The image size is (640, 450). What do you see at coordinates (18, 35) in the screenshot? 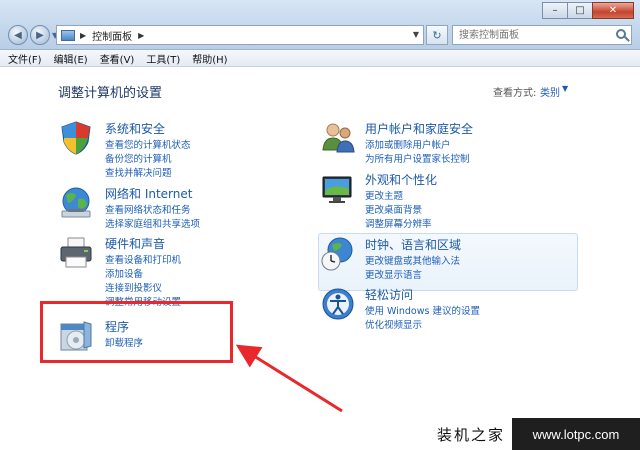
I see `back-button: ◀` at bounding box center [18, 35].